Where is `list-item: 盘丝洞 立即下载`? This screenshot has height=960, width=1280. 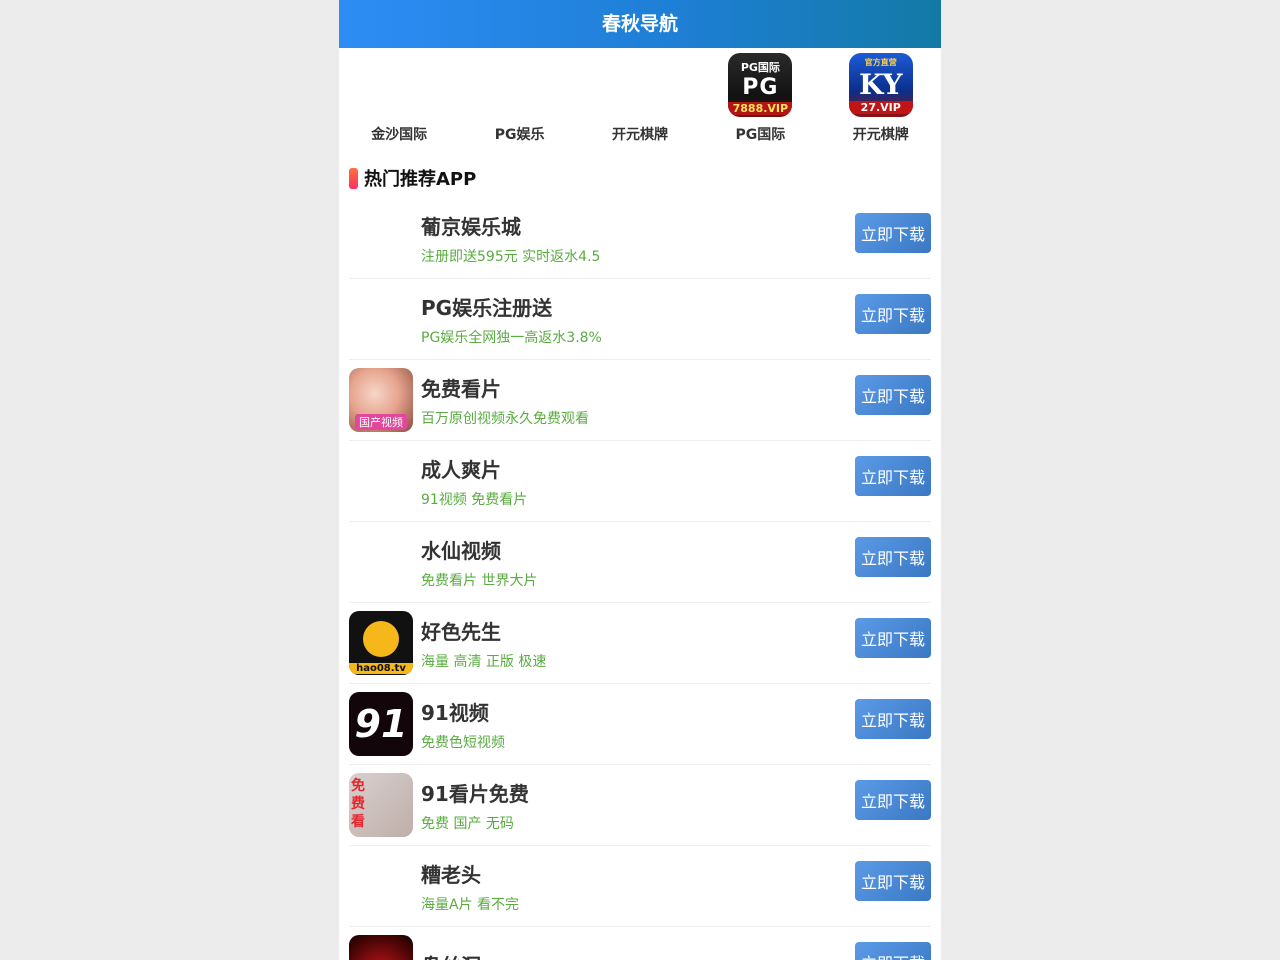 list-item: 盘丝洞 立即下载 is located at coordinates (640, 943).